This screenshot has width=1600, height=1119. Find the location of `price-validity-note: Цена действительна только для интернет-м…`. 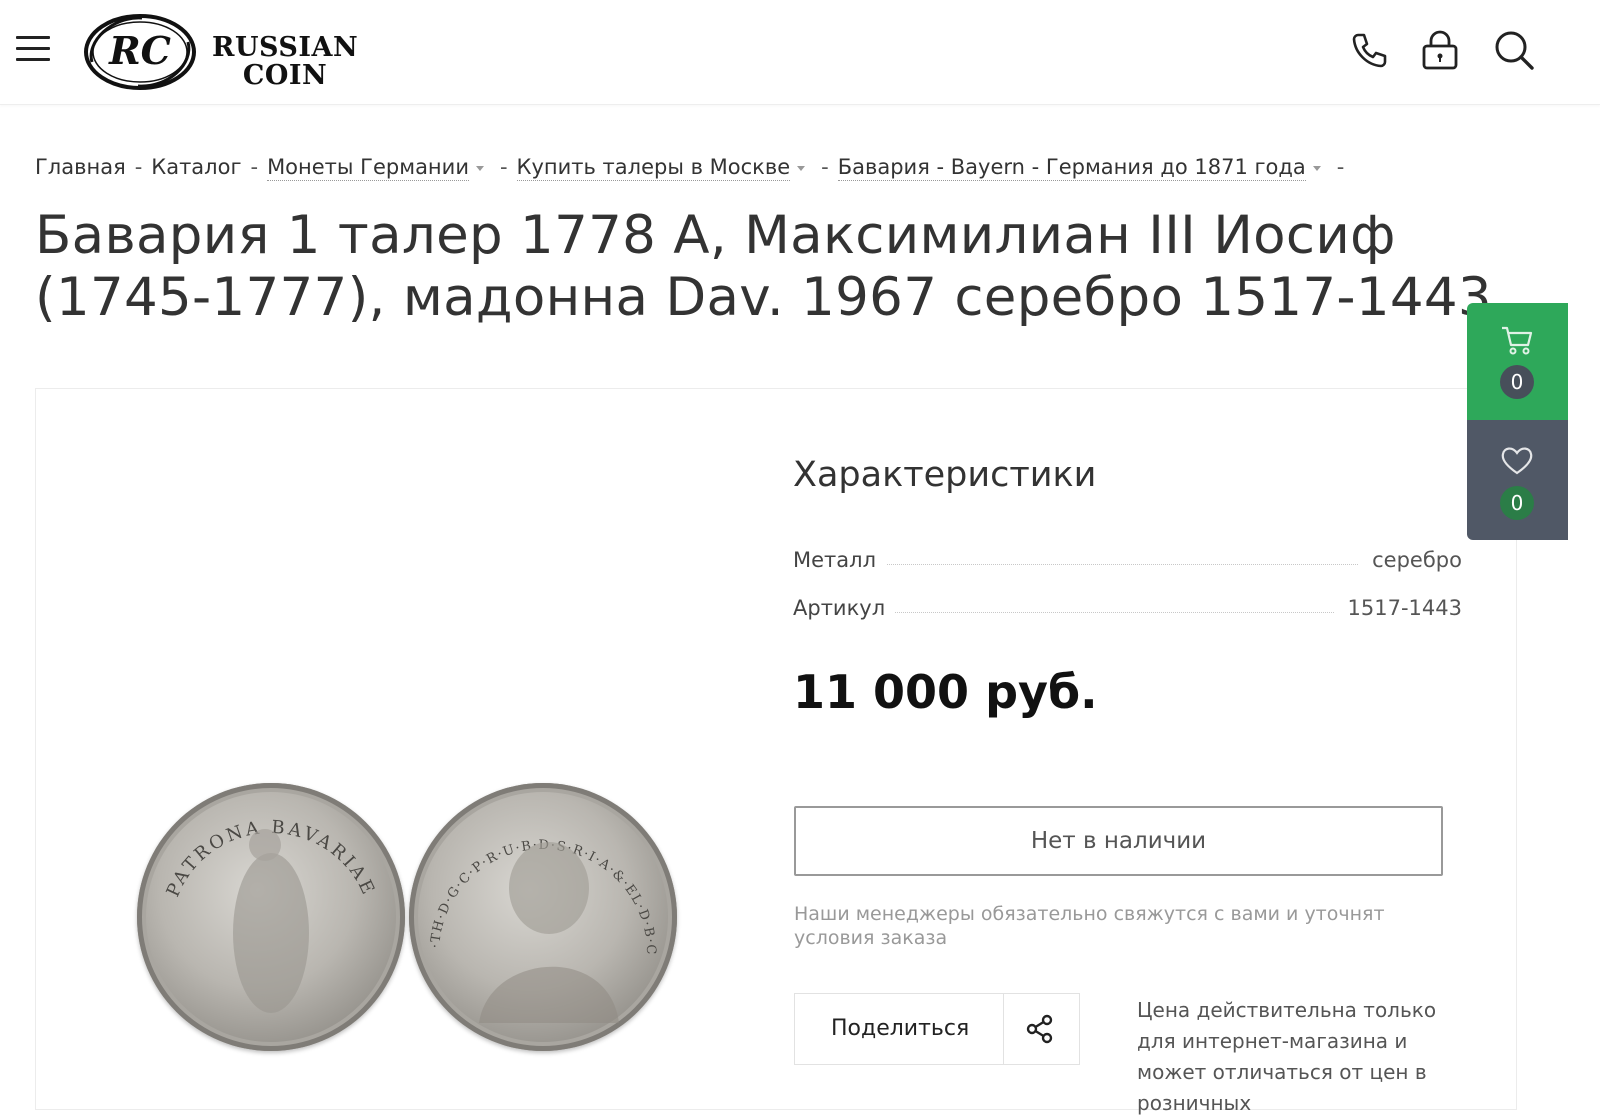

price-validity-note: Цена действительна только для интернет-м… is located at coordinates (1287, 1056).